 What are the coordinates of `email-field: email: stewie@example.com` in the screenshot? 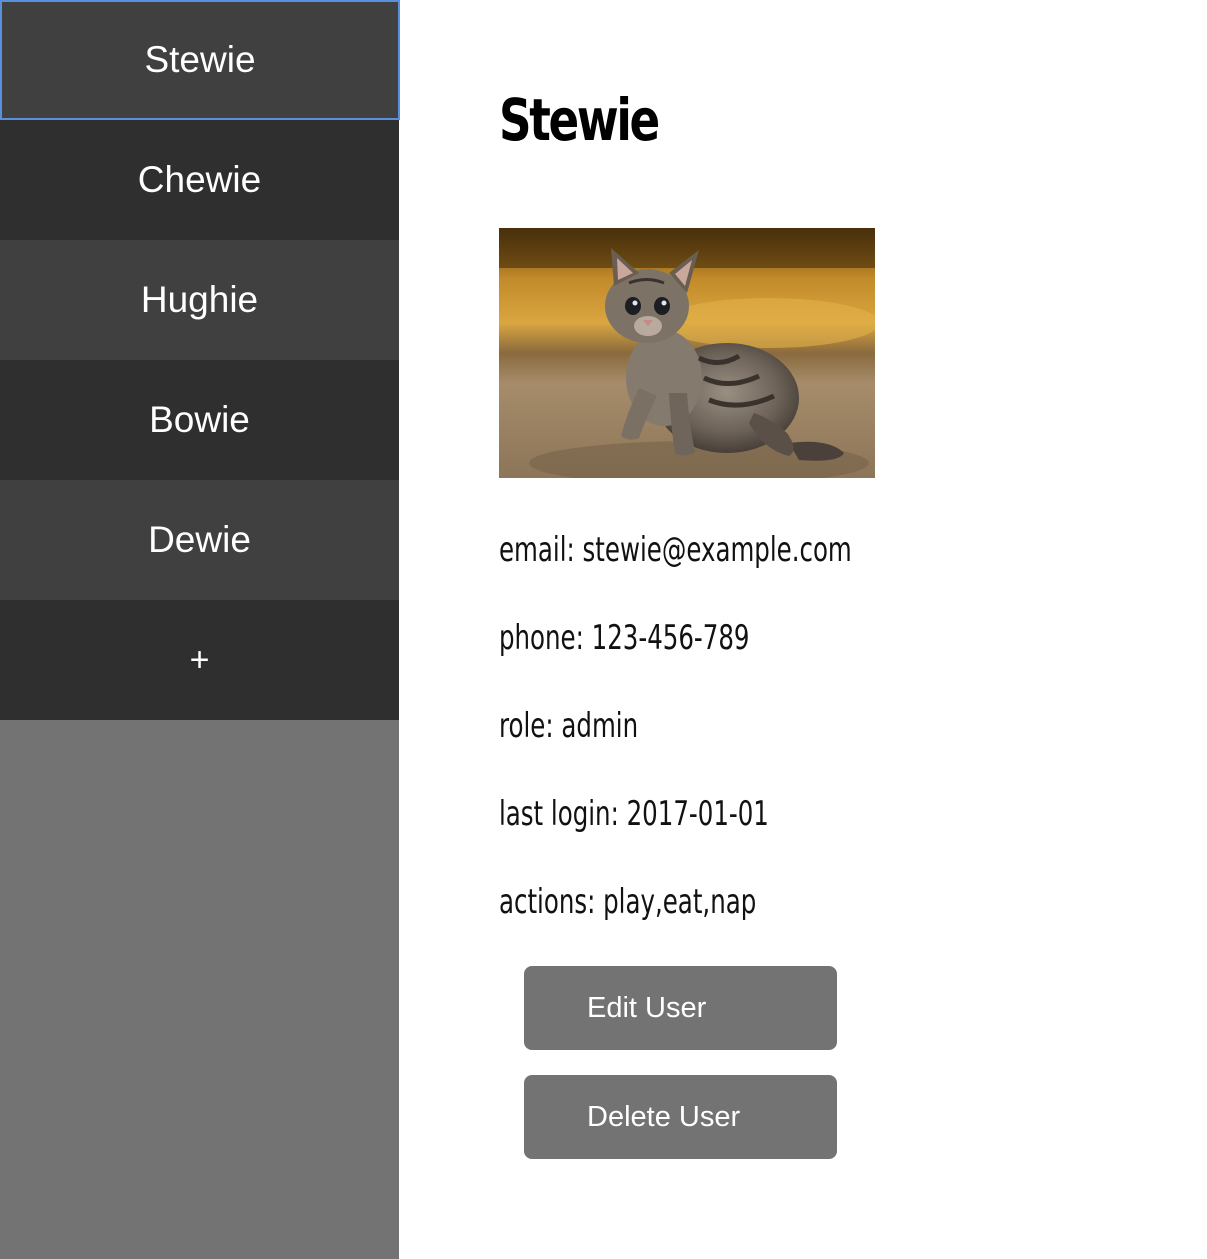 It's located at (675, 550).